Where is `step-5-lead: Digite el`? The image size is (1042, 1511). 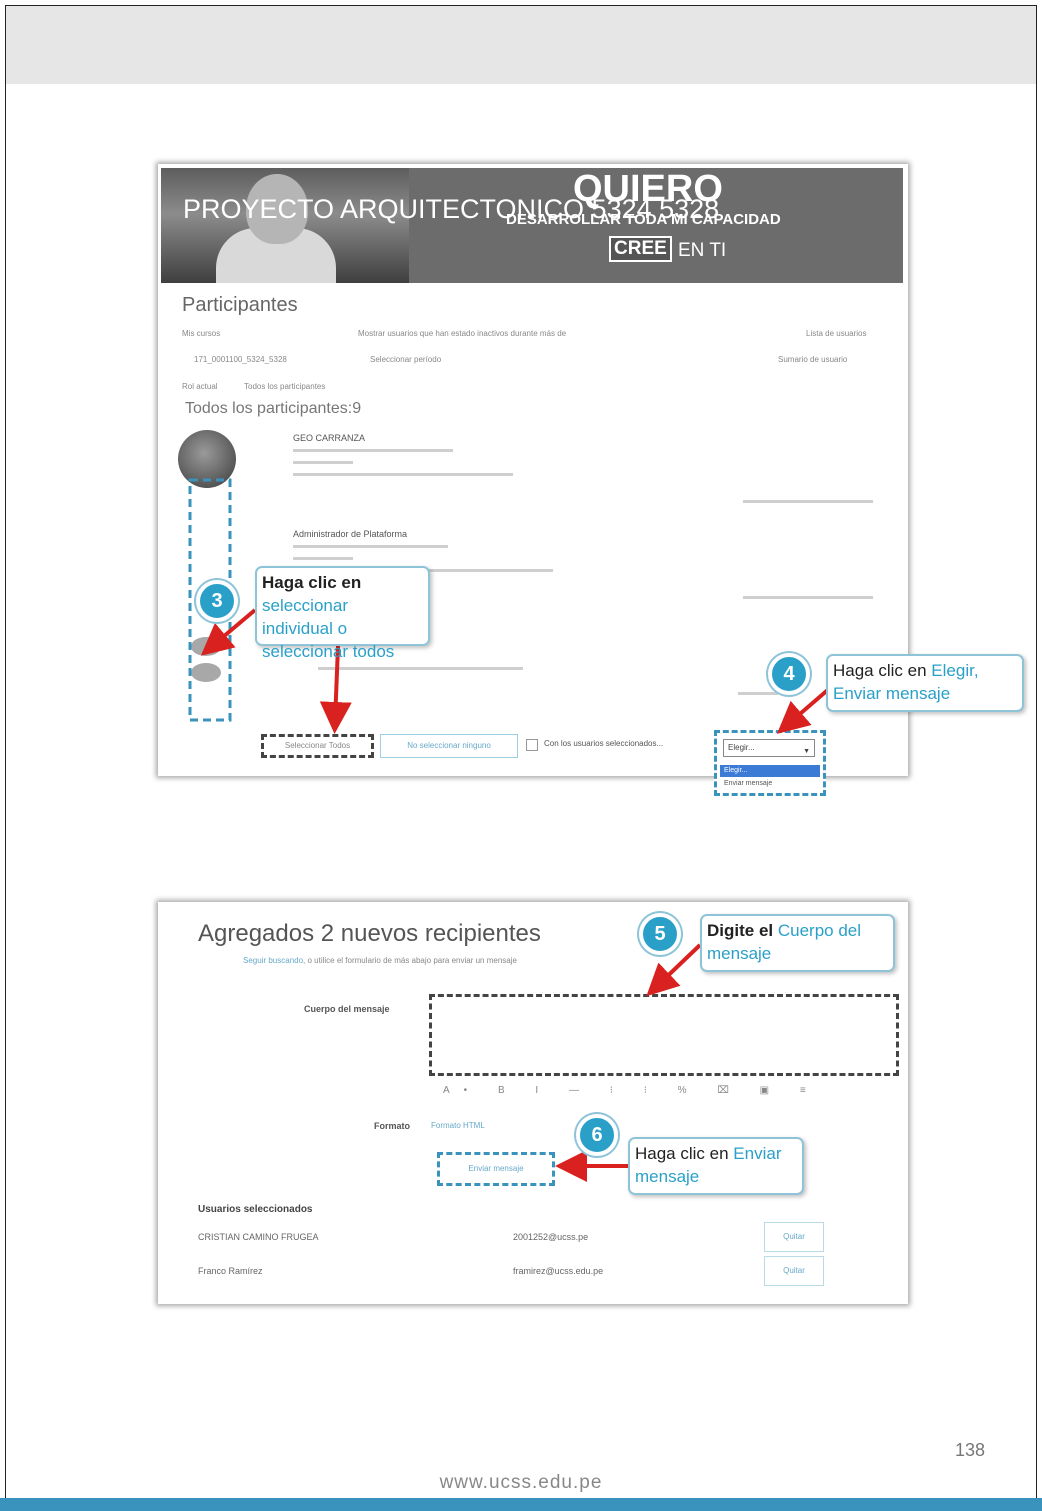
step-5-lead: Digite el is located at coordinates (740, 930).